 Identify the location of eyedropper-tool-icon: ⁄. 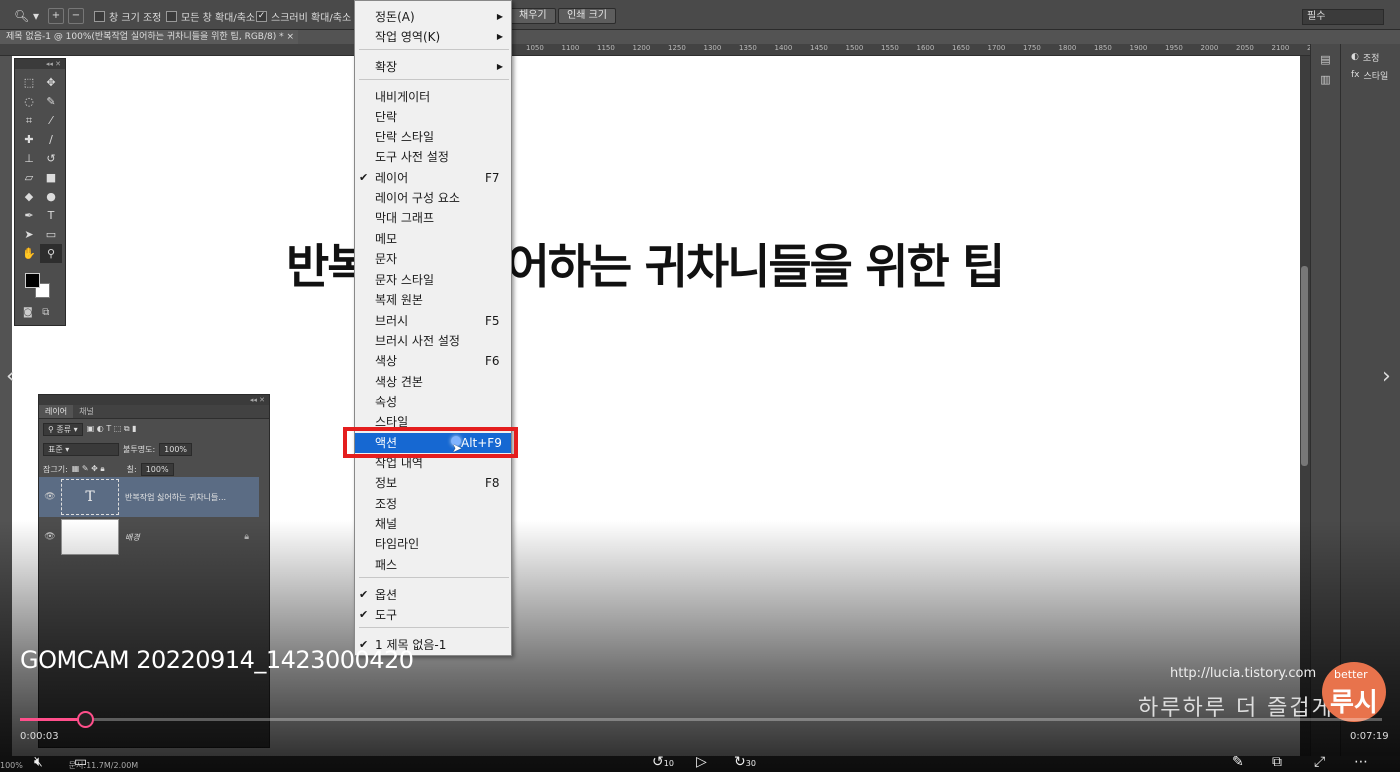
(51, 120).